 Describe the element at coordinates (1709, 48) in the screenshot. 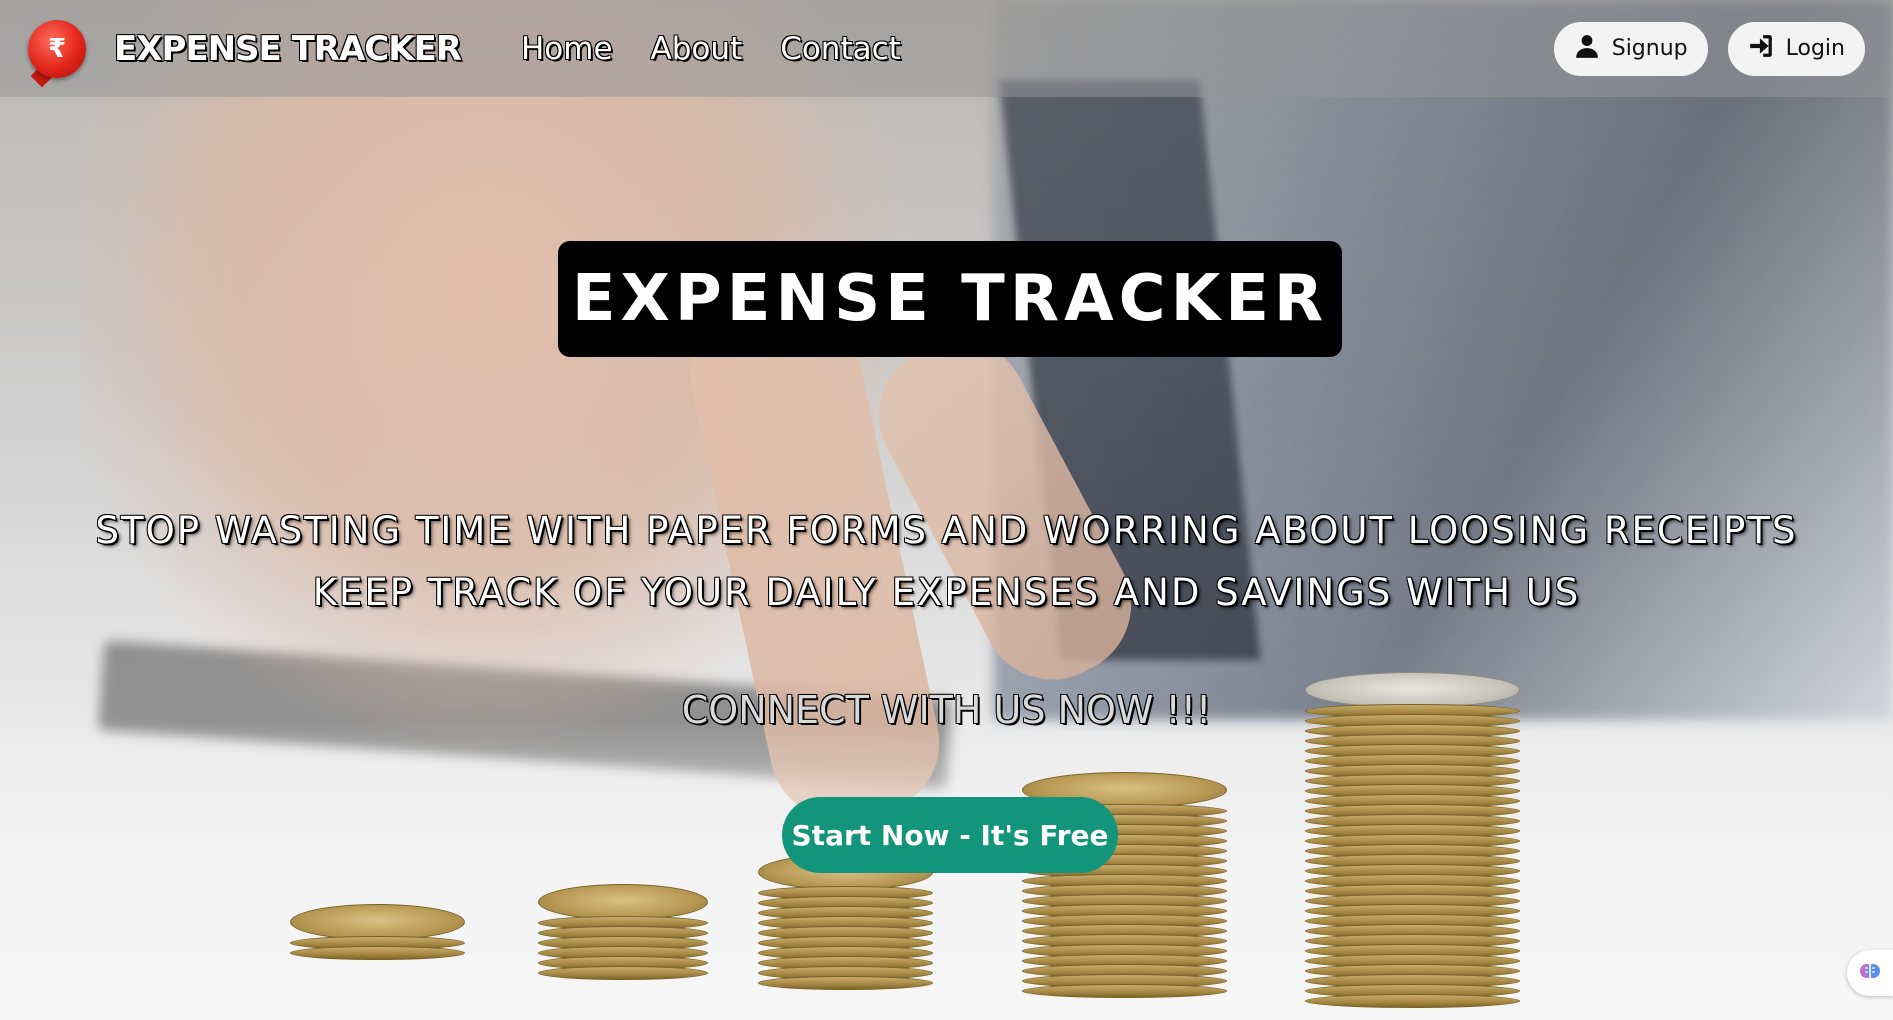

I see `auth-buttons: Signup Login` at that location.